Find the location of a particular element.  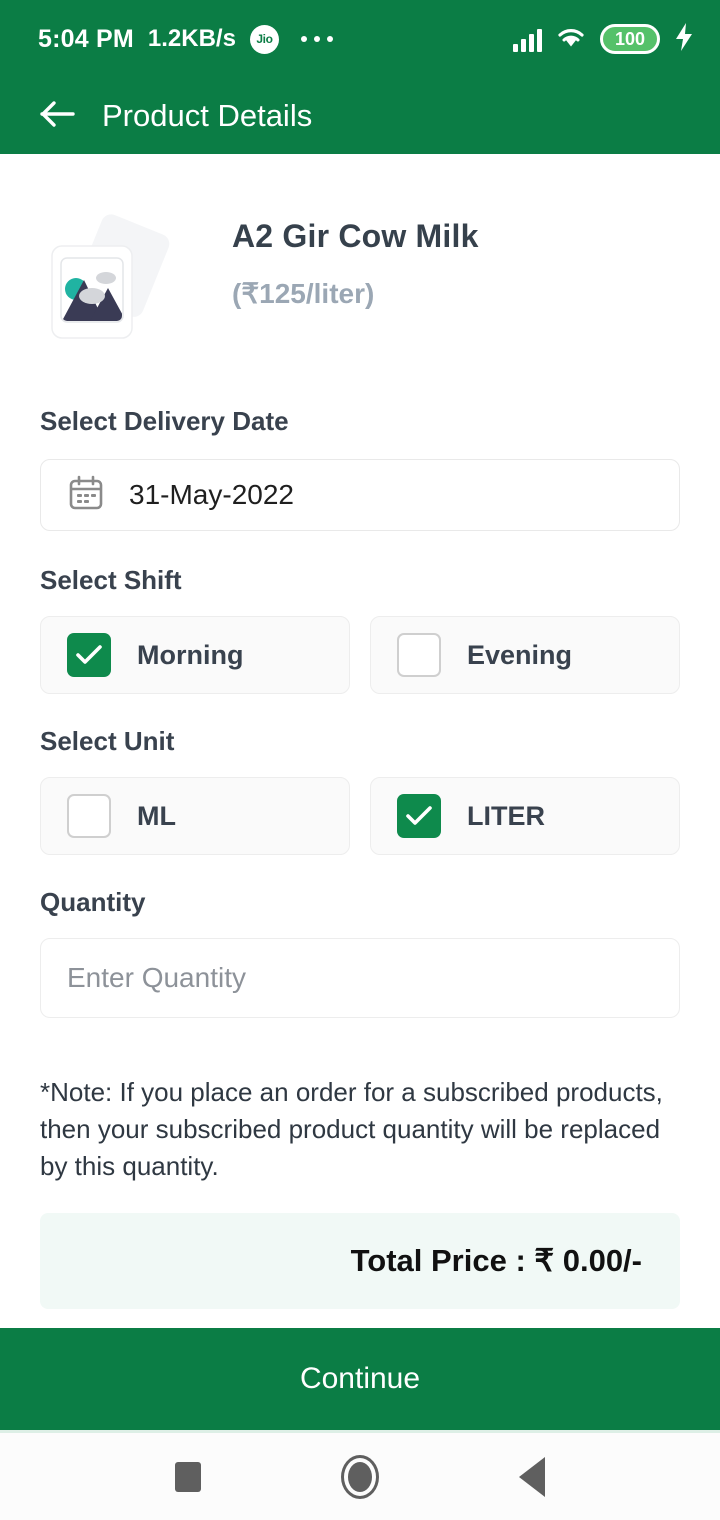

shift-option-label: Evening is located at coordinates (520, 654).